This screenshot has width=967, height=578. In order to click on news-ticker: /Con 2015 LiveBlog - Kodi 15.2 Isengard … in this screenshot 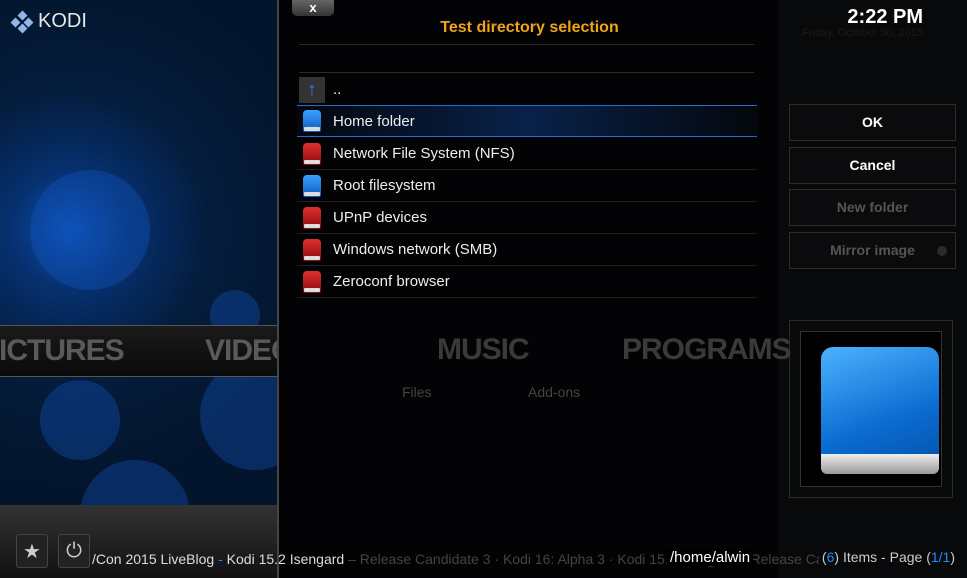, I will do `click(507, 559)`.